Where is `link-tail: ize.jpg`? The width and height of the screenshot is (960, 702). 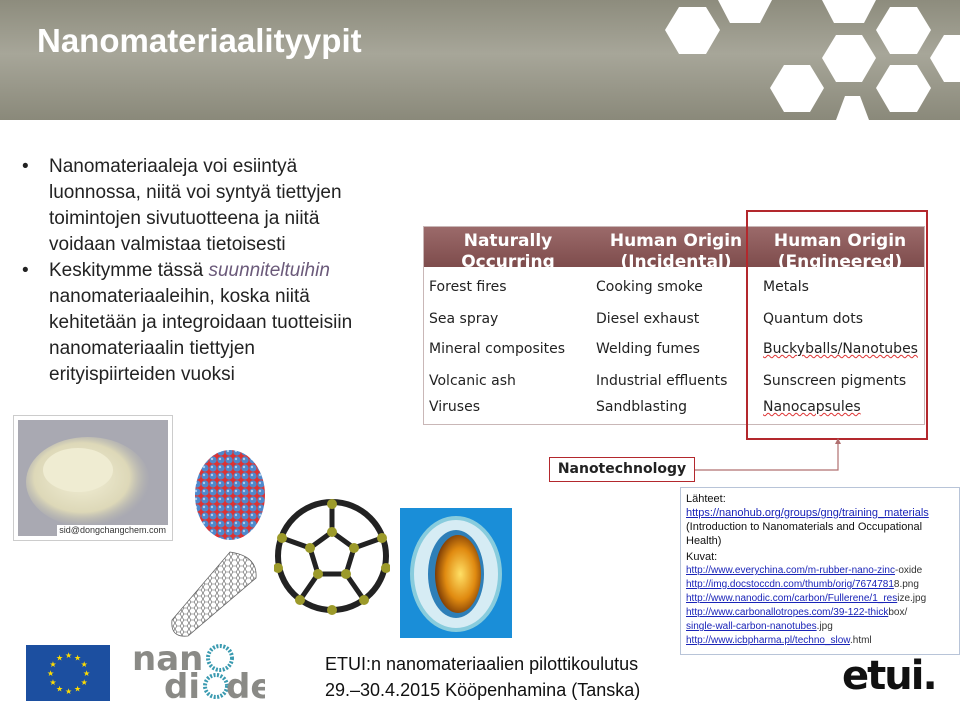
link-tail: ize.jpg is located at coordinates (912, 598).